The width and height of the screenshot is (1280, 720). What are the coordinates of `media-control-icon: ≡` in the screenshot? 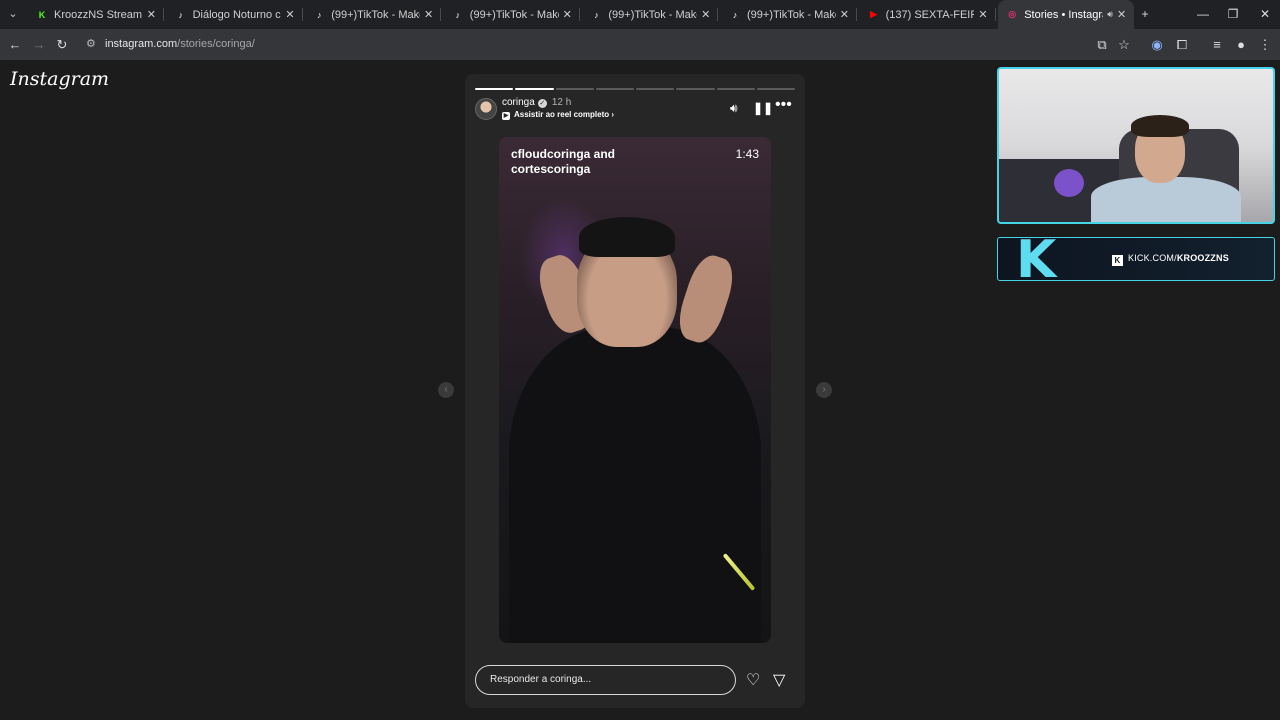 It's located at (1217, 45).